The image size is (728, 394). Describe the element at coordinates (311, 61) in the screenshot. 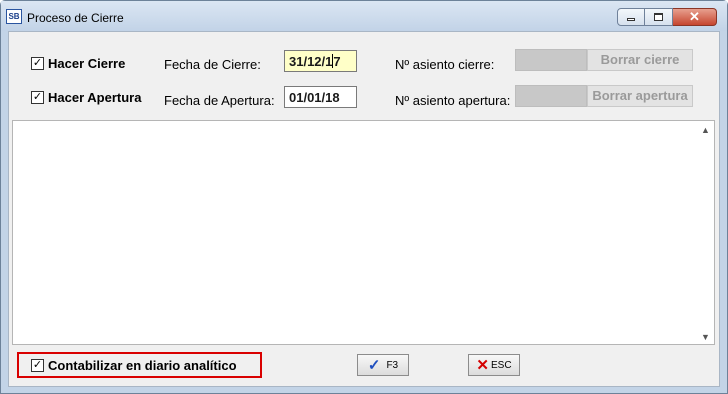

I see `closing-date-text: 31/12/1` at that location.